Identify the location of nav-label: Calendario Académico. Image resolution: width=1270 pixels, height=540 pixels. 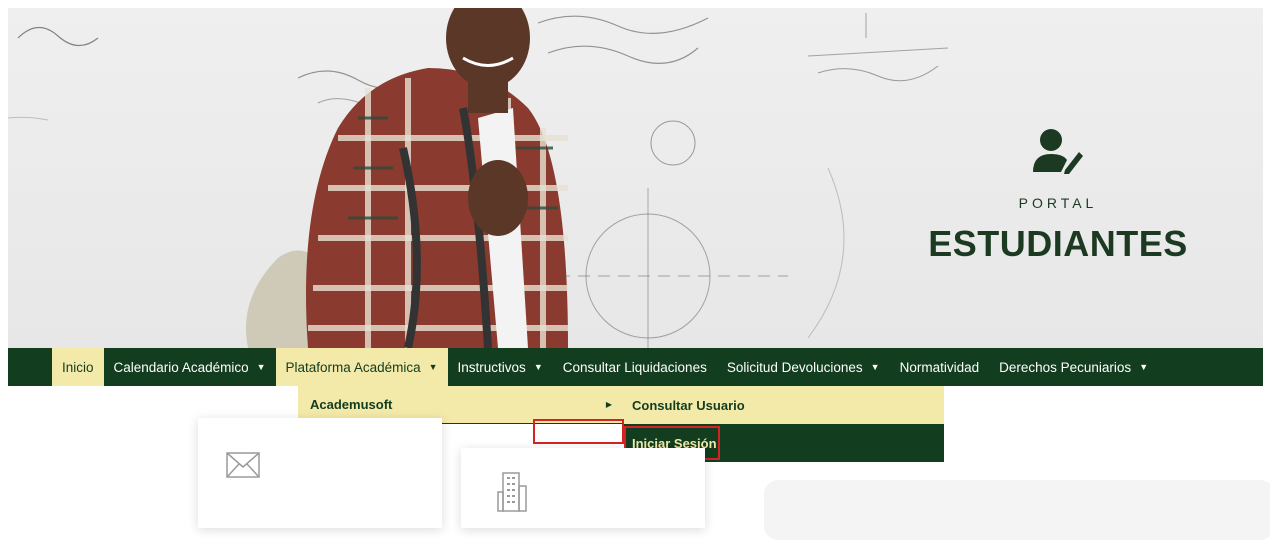
(181, 367).